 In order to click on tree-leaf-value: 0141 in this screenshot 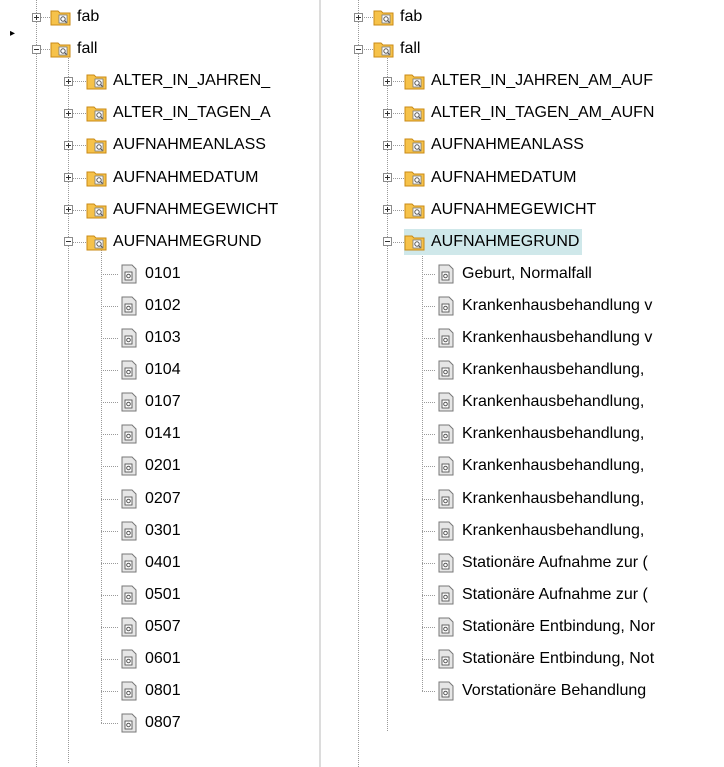, I will do `click(151, 434)`.